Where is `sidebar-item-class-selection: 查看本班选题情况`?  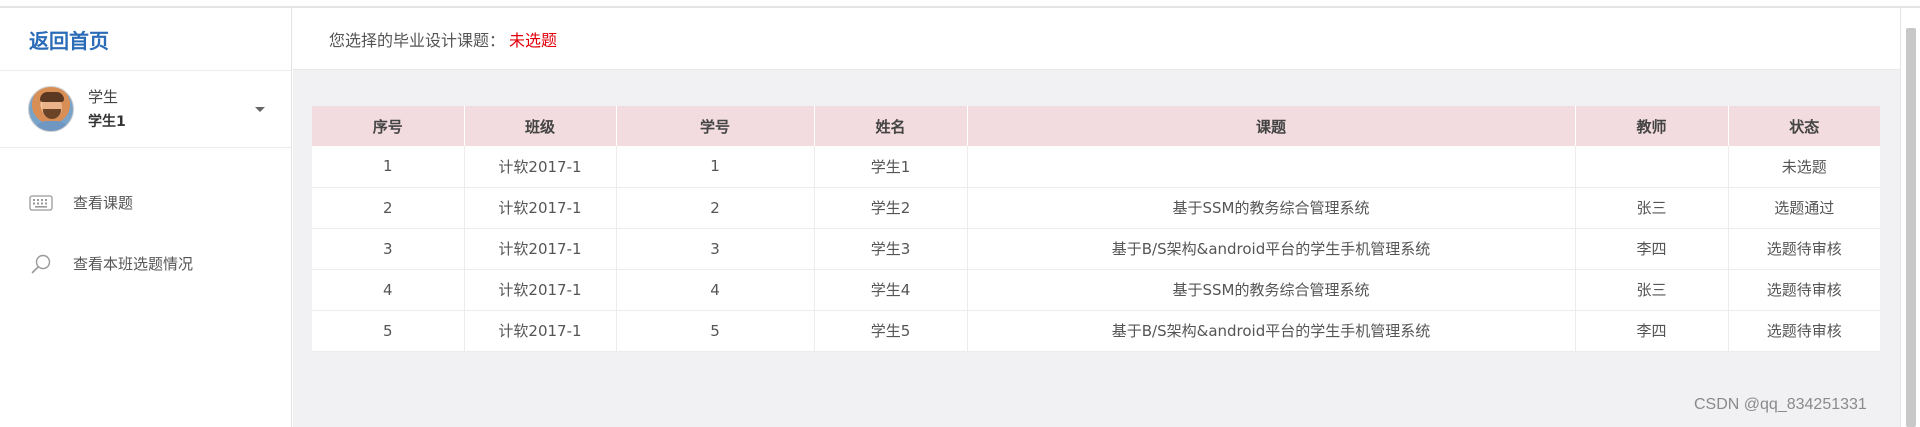 sidebar-item-class-selection: 查看本班选题情况 is located at coordinates (145, 263).